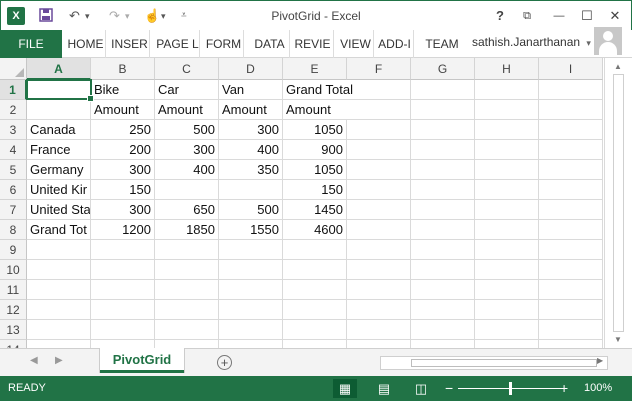 The height and width of the screenshot is (401, 632). What do you see at coordinates (123, 150) in the screenshot?
I see `cell-b4: 200` at bounding box center [123, 150].